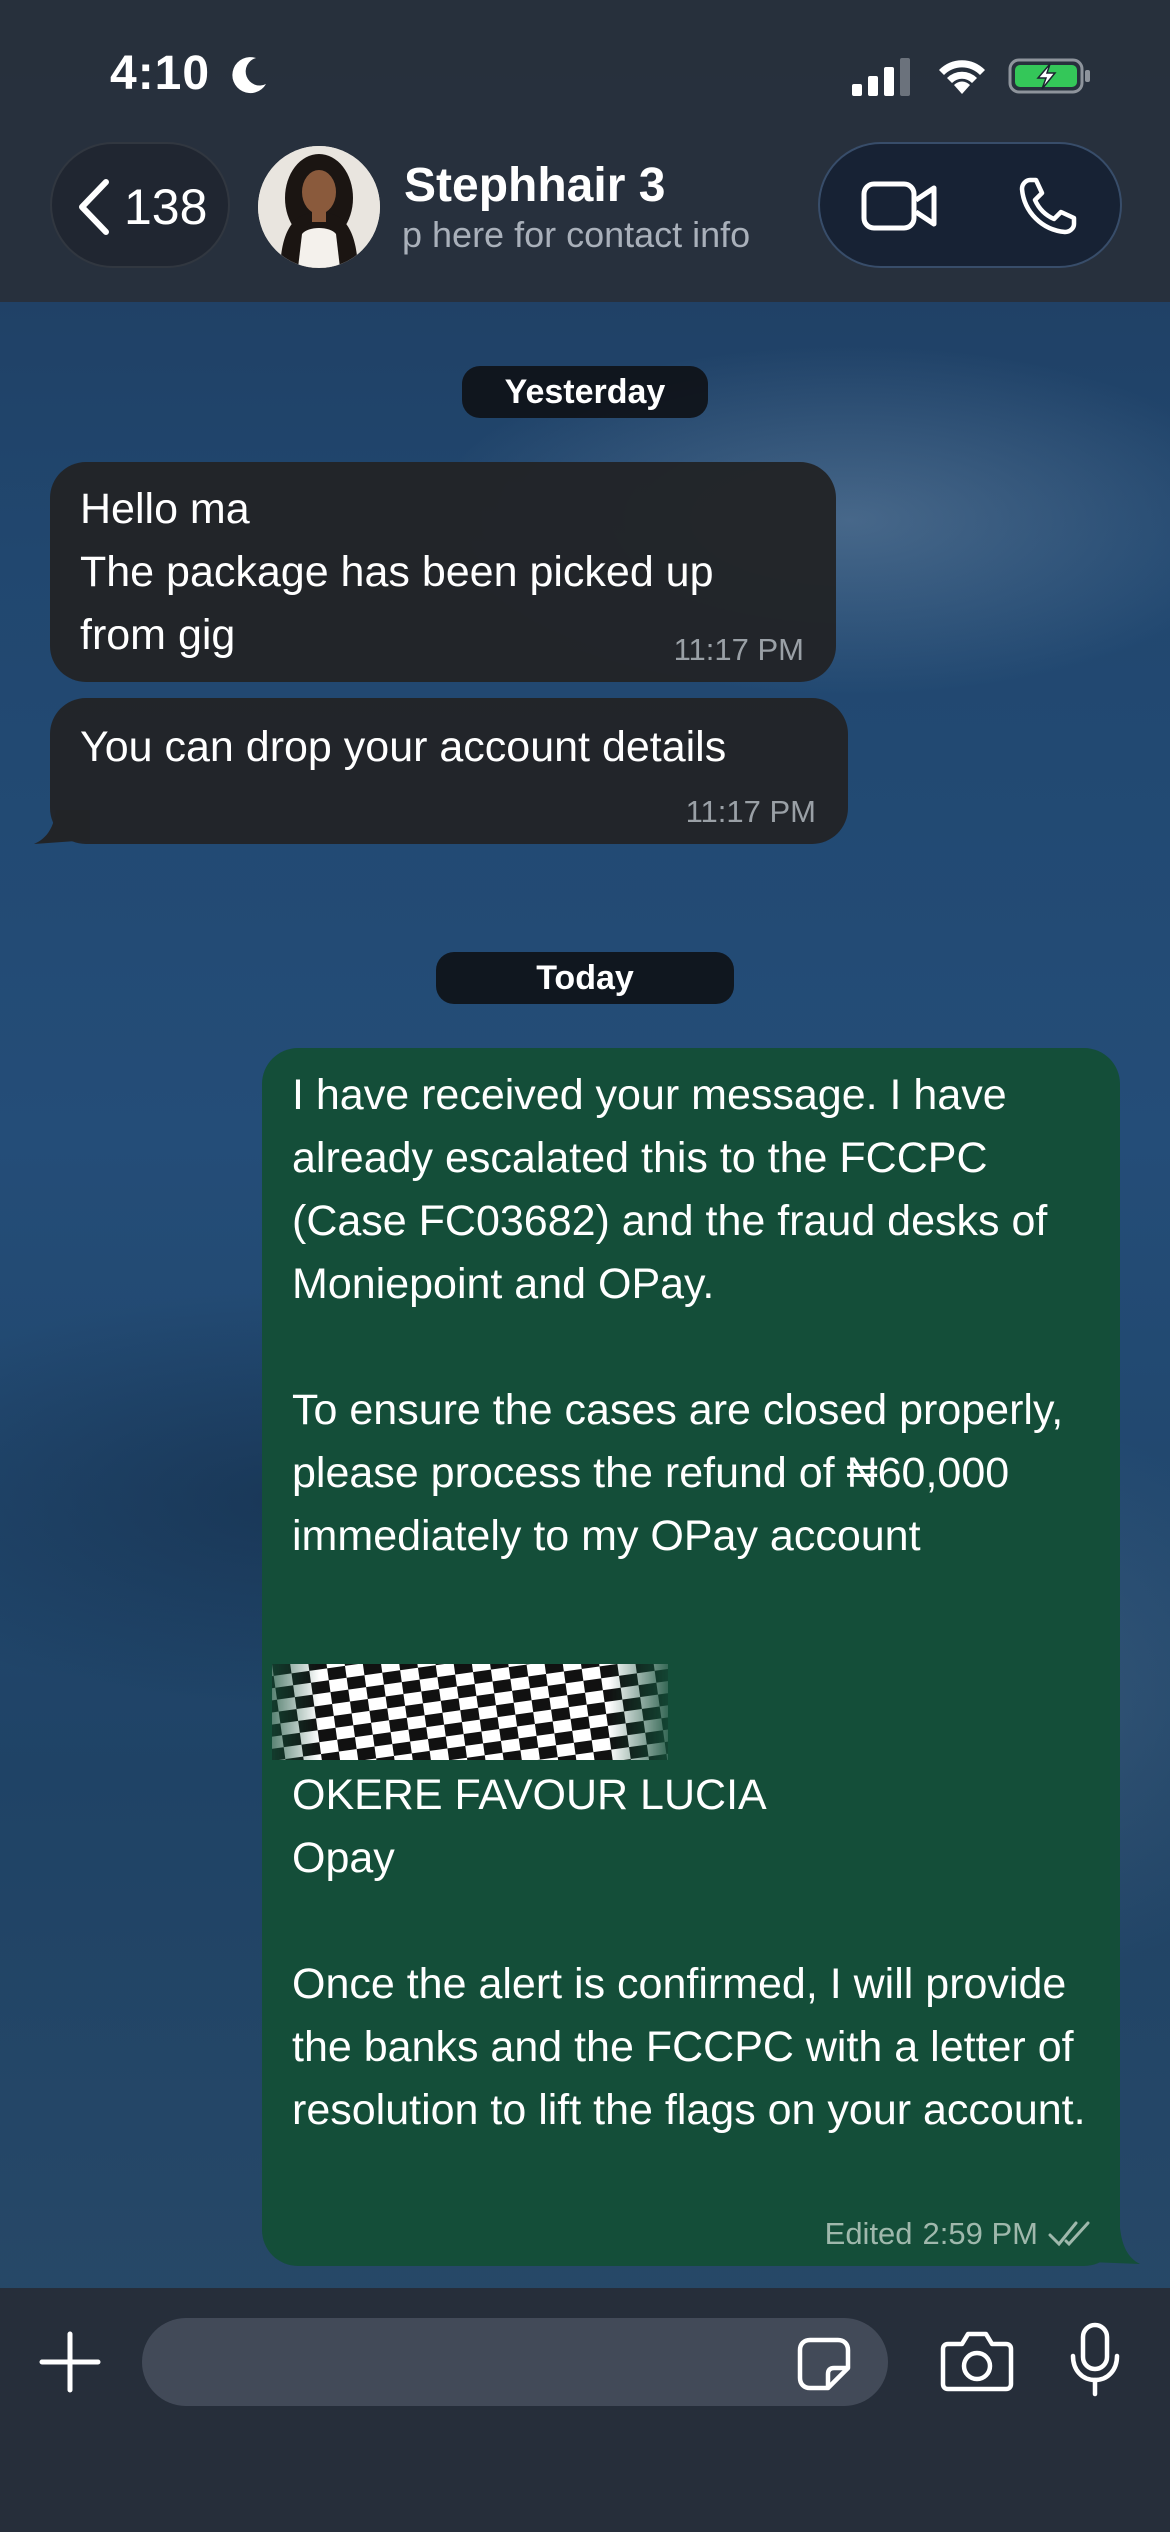 The width and height of the screenshot is (1170, 2532). What do you see at coordinates (403, 747) in the screenshot?
I see `message-text: You can drop your account details` at bounding box center [403, 747].